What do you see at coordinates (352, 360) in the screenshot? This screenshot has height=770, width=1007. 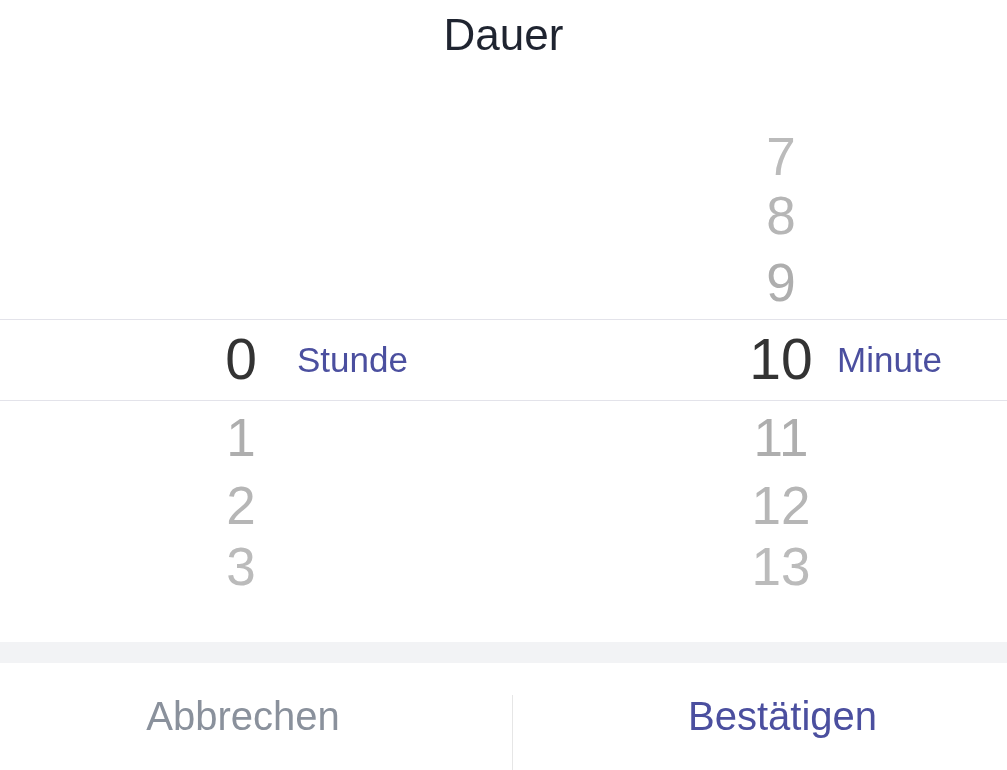 I see `unit-label: Stunde` at bounding box center [352, 360].